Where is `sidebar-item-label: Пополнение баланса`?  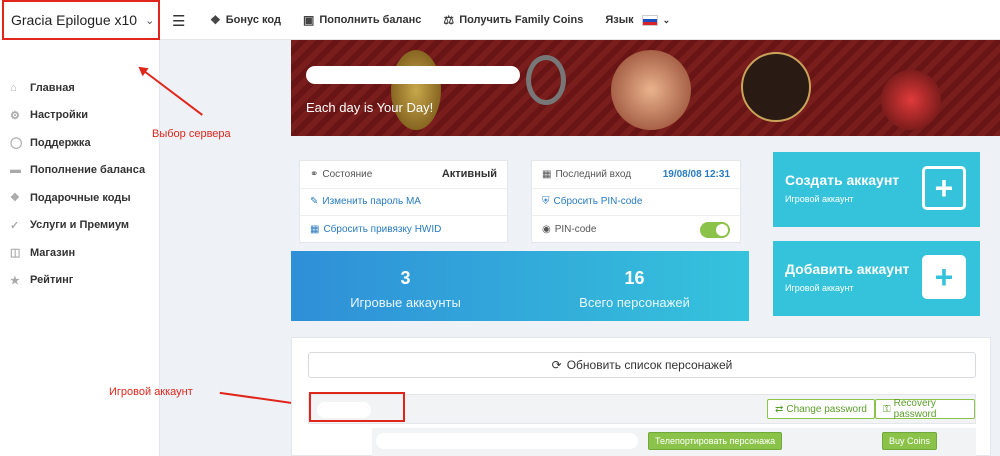
sidebar-item-label: Пополнение баланса is located at coordinates (88, 170).